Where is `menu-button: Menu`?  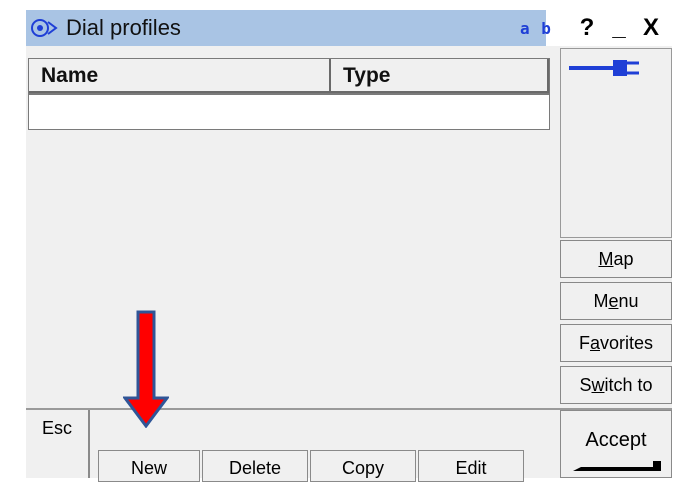
menu-button: Menu is located at coordinates (616, 301).